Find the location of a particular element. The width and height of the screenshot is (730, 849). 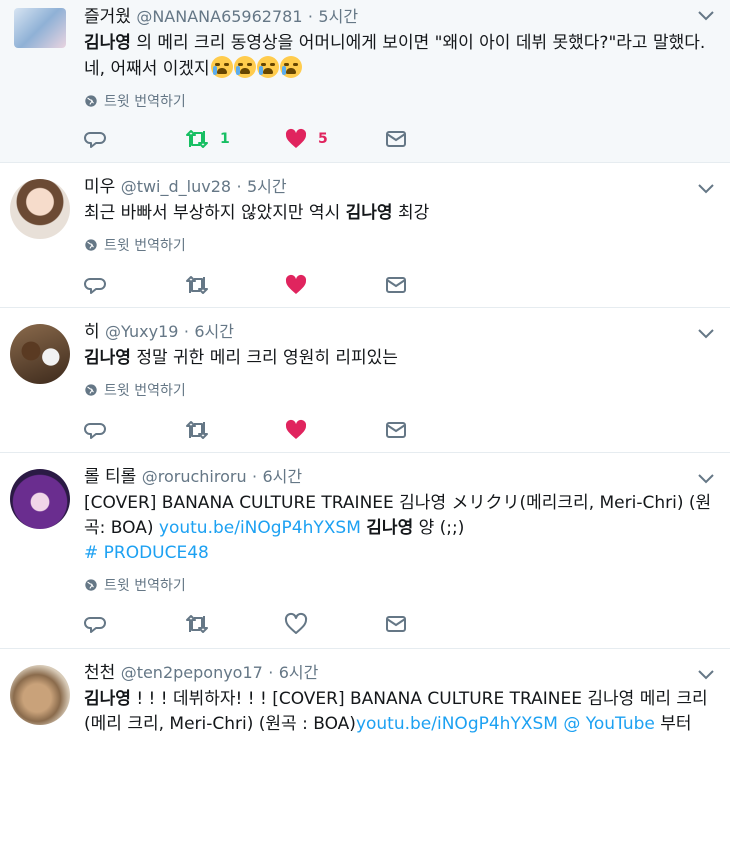

retweet-count: 1 is located at coordinates (225, 139).